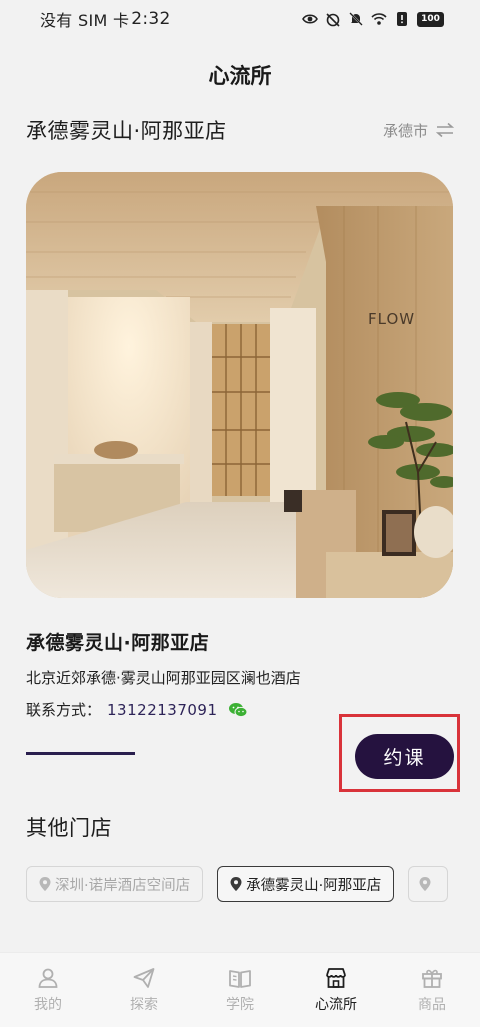 The height and width of the screenshot is (1027, 480). What do you see at coordinates (118, 643) in the screenshot?
I see `store-name: 承德雾灵山·阿那亚店` at bounding box center [118, 643].